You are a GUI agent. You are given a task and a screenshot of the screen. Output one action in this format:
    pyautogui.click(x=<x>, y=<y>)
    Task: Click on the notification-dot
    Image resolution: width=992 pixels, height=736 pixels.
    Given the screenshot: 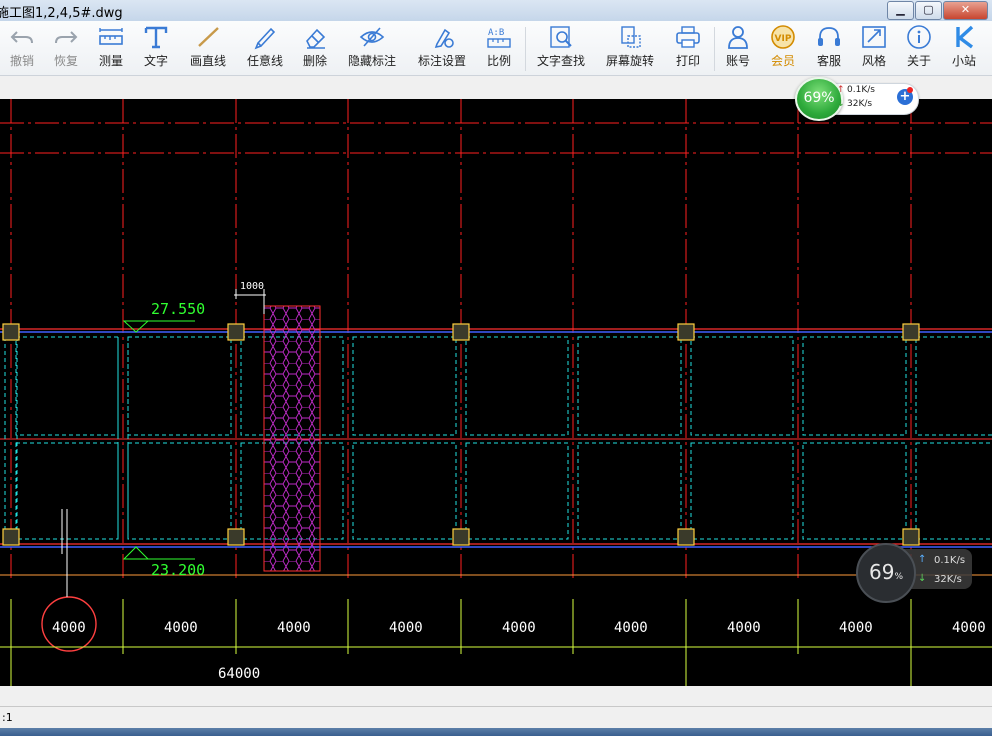 What is the action you would take?
    pyautogui.click(x=910, y=90)
    